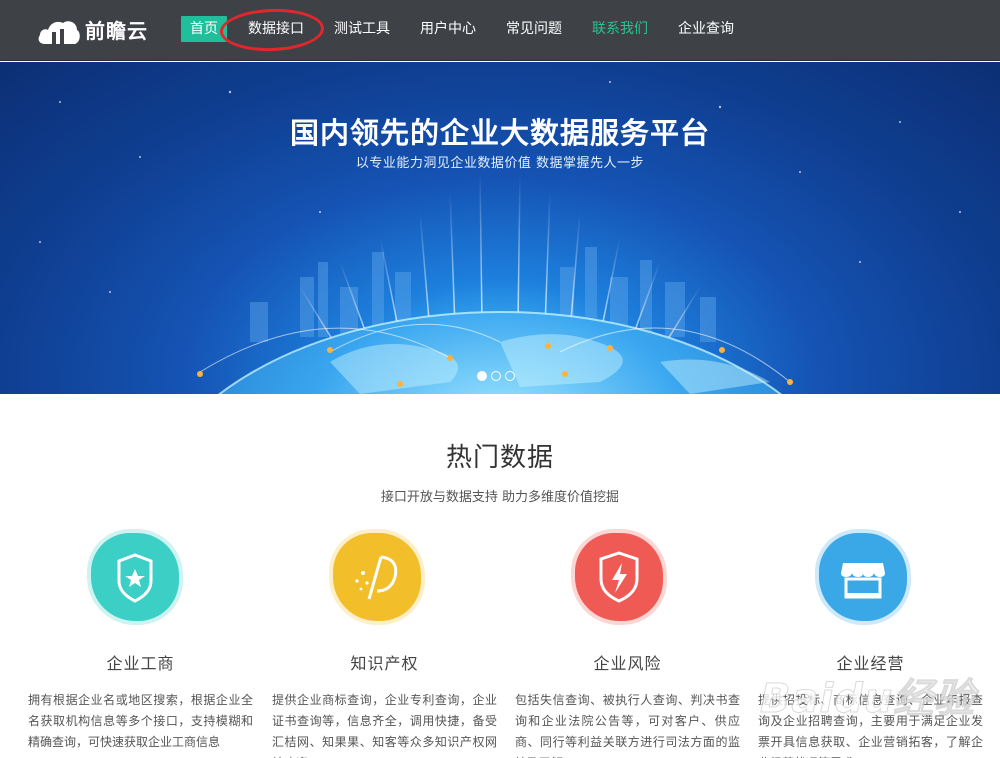 Image resolution: width=1000 pixels, height=758 pixels. I want to click on nav-item-contact: 联系我们, so click(620, 29).